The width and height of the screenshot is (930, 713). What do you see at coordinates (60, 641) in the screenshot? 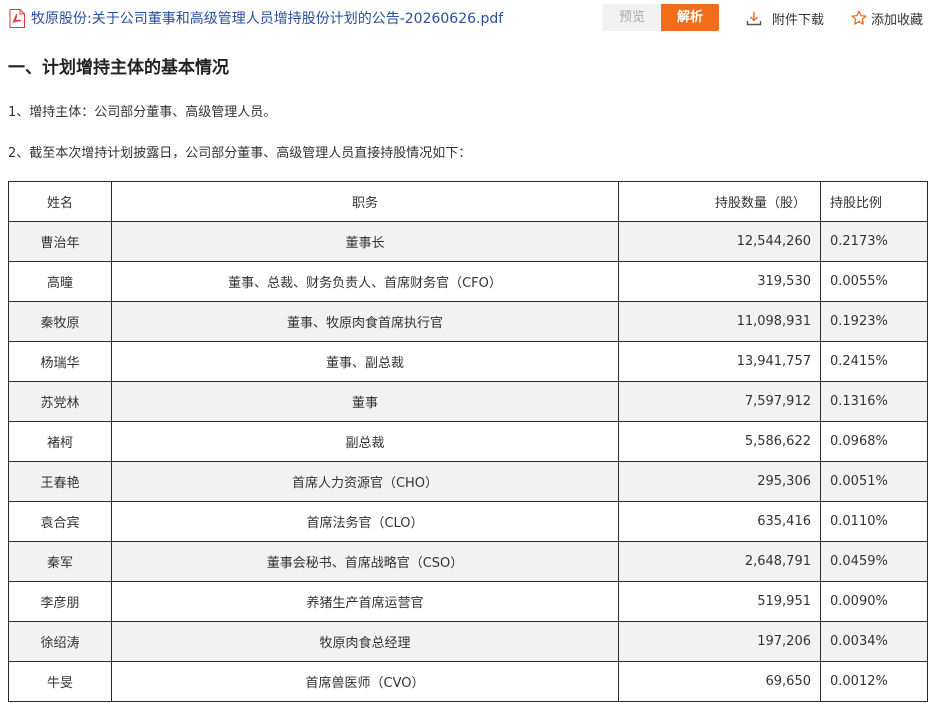
I see `cell-name: 徐绍涛` at bounding box center [60, 641].